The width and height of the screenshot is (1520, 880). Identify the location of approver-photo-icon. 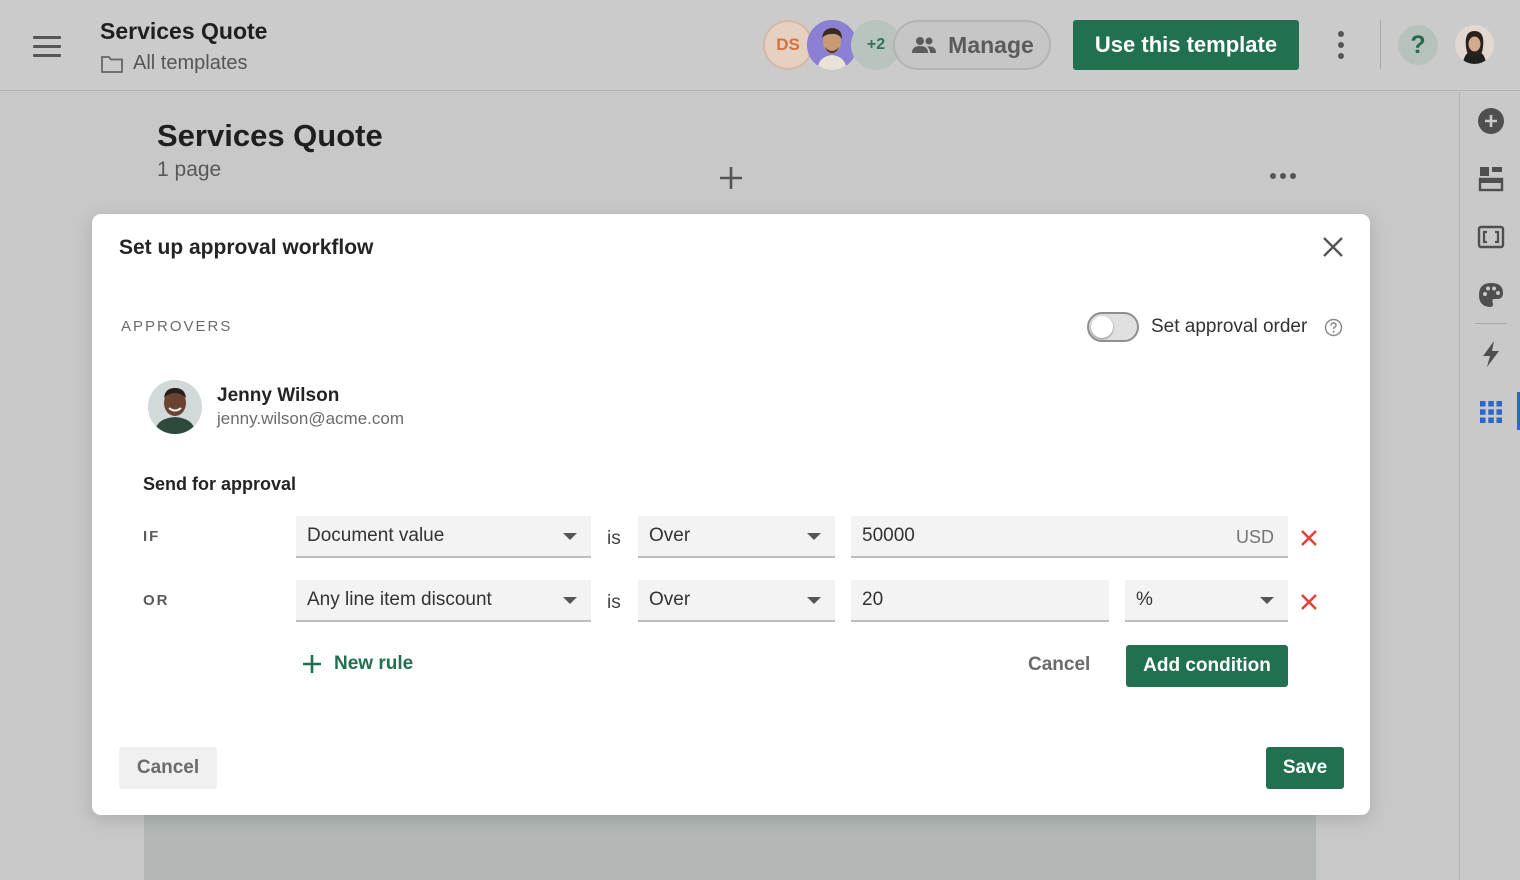
(175, 407).